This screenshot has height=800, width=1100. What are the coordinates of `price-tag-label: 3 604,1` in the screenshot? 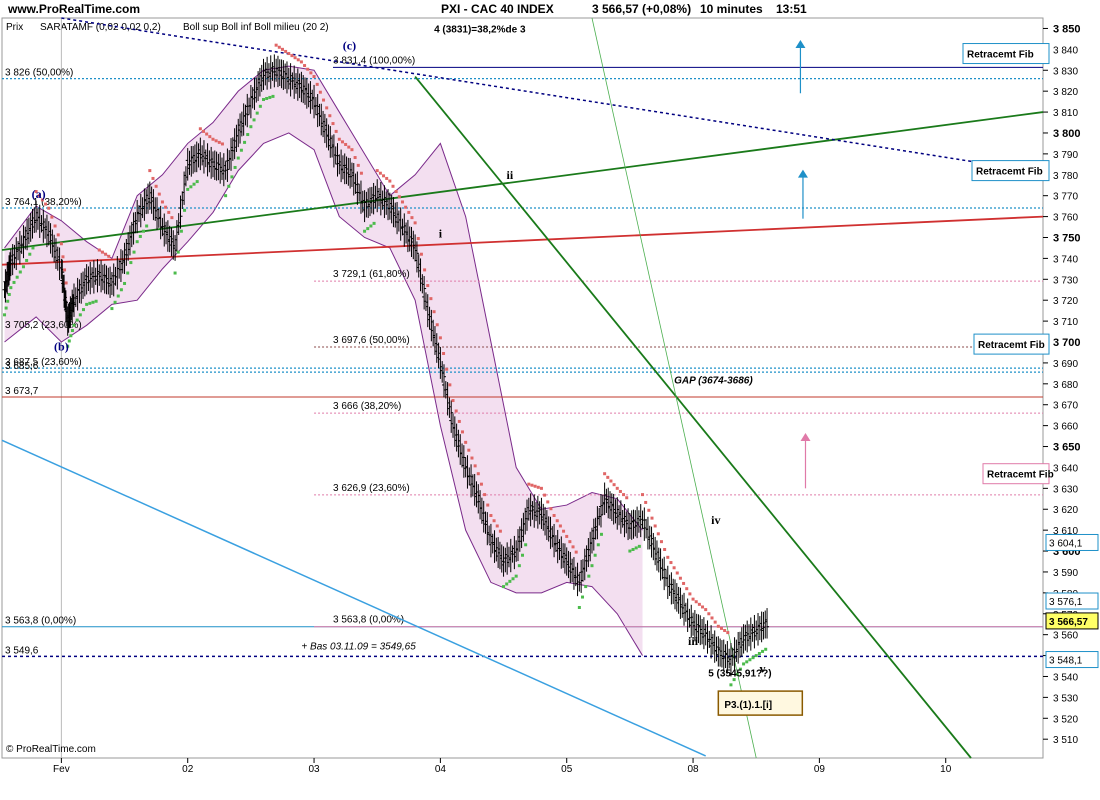 It's located at (1066, 543).